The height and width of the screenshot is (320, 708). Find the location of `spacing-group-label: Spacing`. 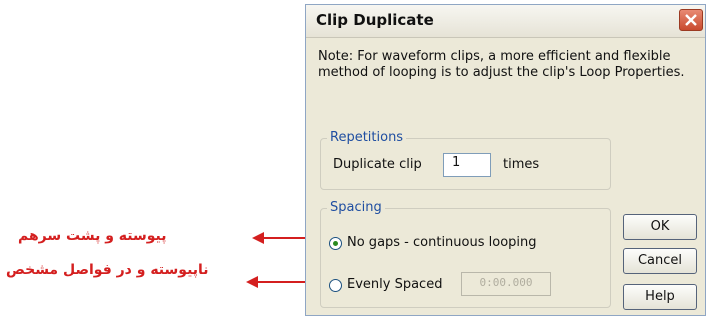

spacing-group-label: Spacing is located at coordinates (356, 207).